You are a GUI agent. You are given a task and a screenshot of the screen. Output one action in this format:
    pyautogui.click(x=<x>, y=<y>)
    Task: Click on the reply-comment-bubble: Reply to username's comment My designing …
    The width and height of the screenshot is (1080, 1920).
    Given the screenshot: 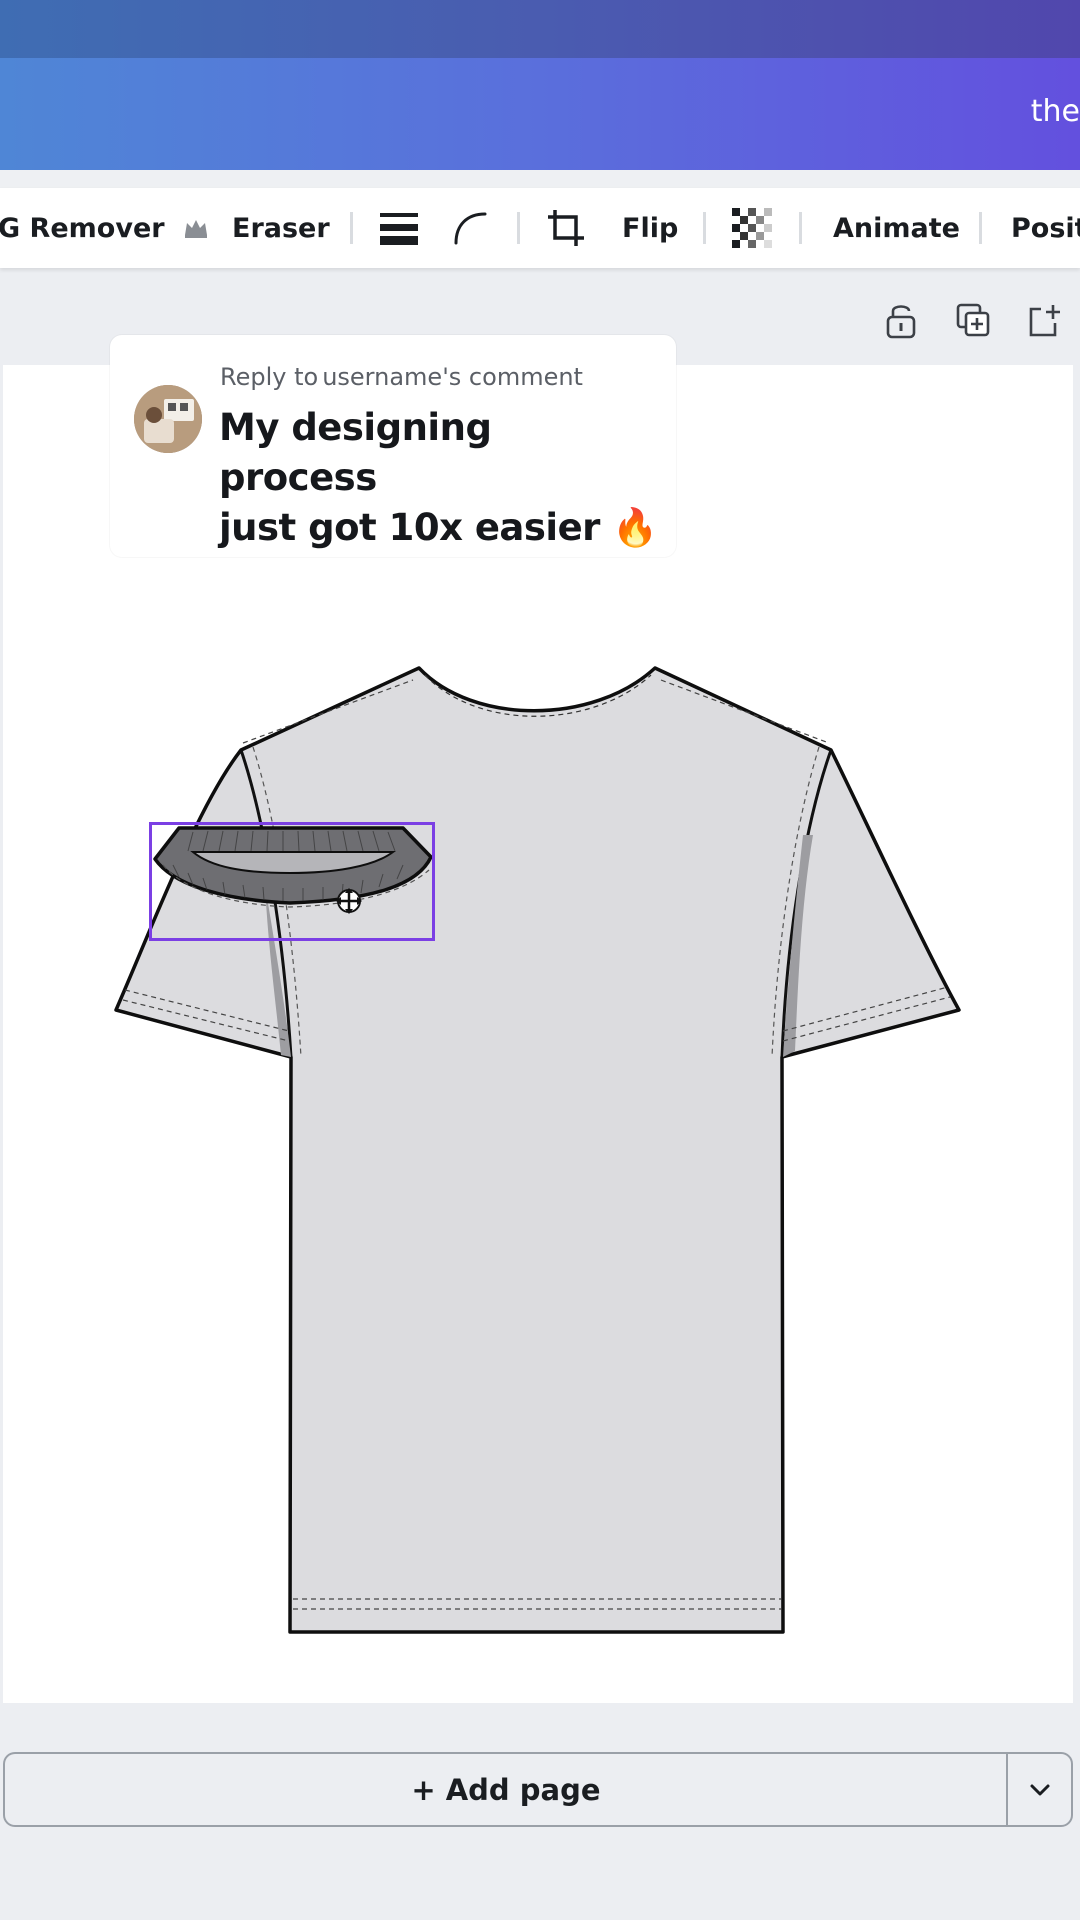 What is the action you would take?
    pyautogui.click(x=393, y=446)
    